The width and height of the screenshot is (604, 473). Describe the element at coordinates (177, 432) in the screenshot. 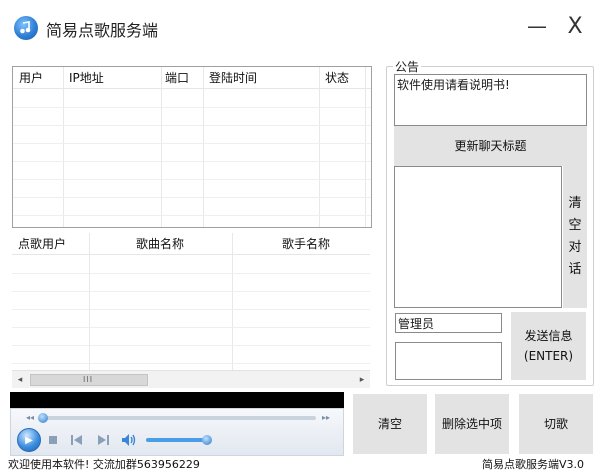

I see `media-player: ◂◂ ▸▸ ▶` at that location.